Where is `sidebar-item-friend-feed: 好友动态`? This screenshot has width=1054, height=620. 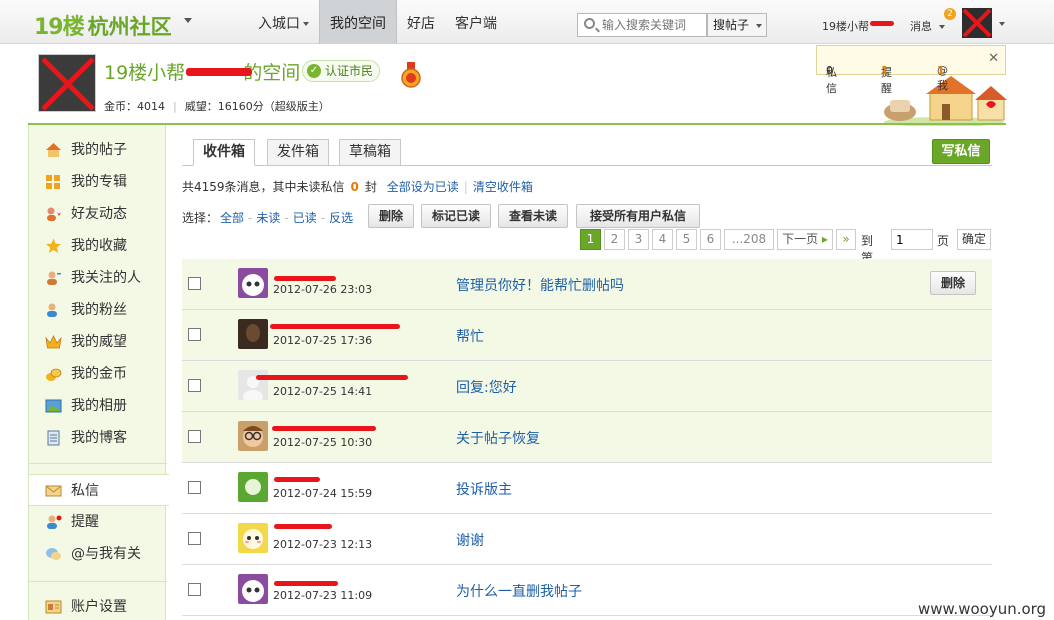 sidebar-item-friend-feed: 好友动态 is located at coordinates (98, 214).